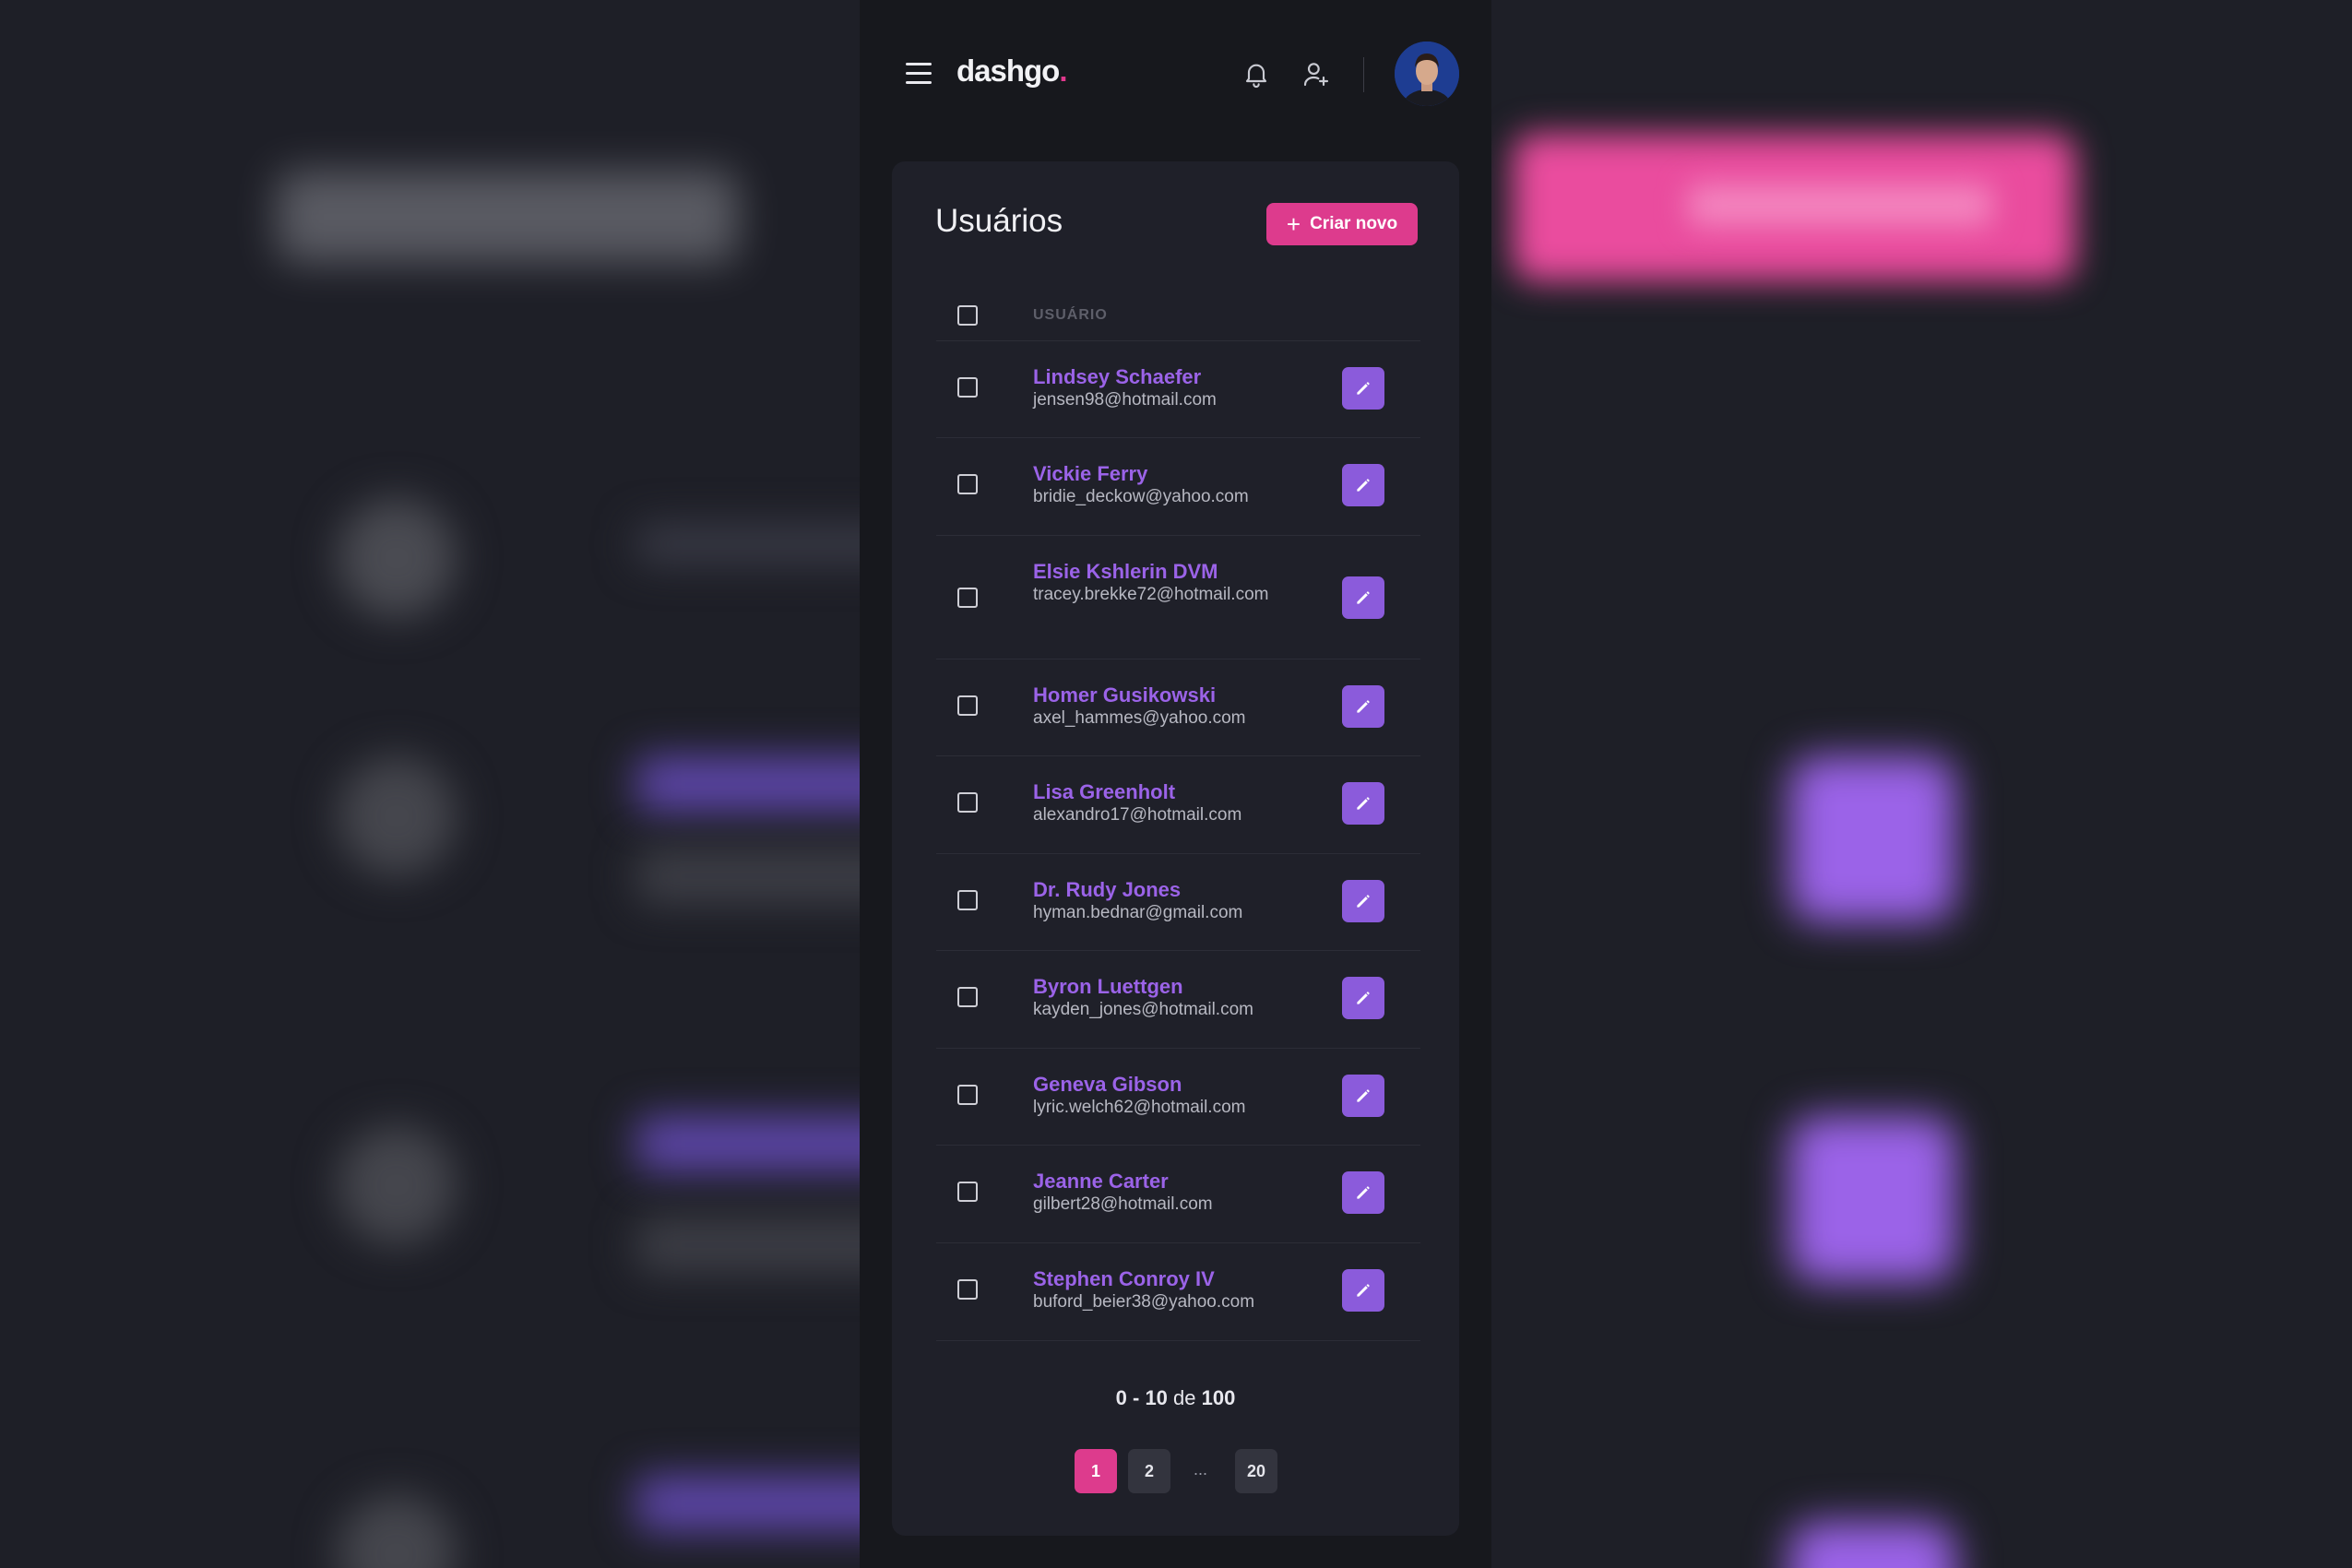 This screenshot has width=2352, height=1568. What do you see at coordinates (1124, 695) in the screenshot?
I see `user-name: Homer Gusikowski` at bounding box center [1124, 695].